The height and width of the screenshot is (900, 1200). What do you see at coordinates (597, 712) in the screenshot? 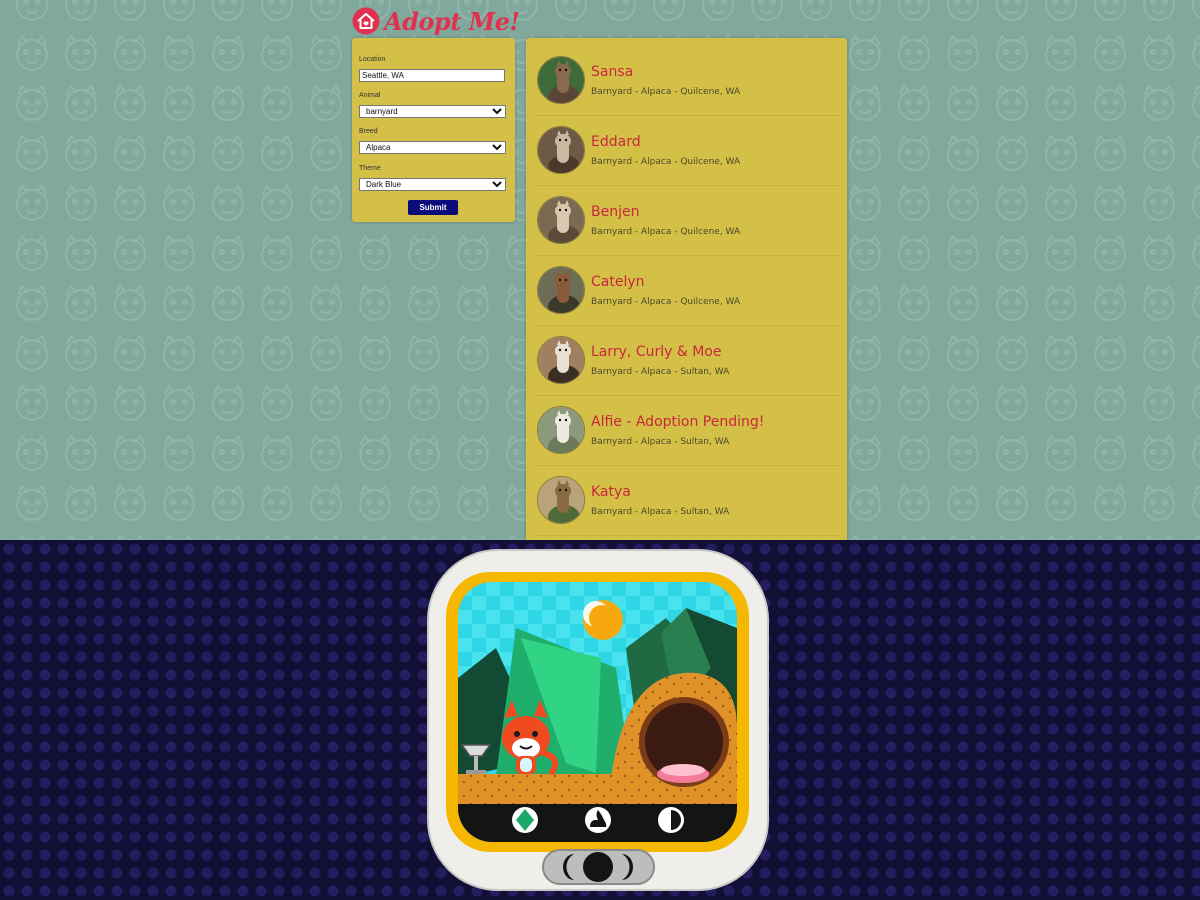
I see `game-screen` at bounding box center [597, 712].